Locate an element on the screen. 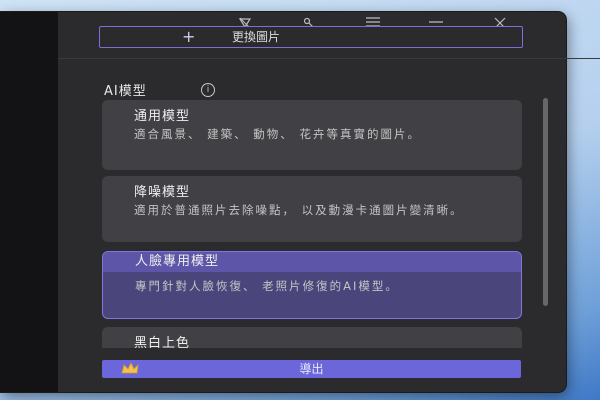  export-button: 導出 is located at coordinates (311, 369).